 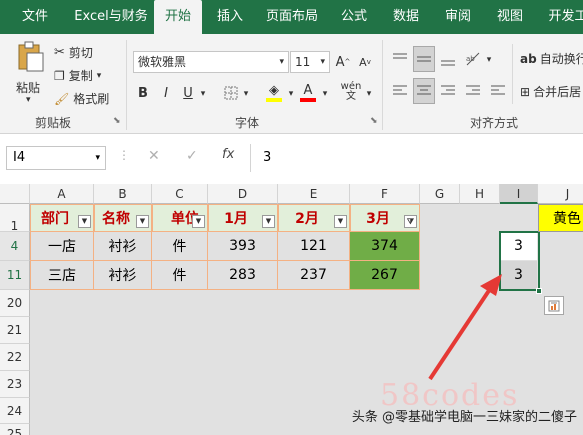 What do you see at coordinates (448, 59) in the screenshot?
I see `align-bottom-icon` at bounding box center [448, 59].